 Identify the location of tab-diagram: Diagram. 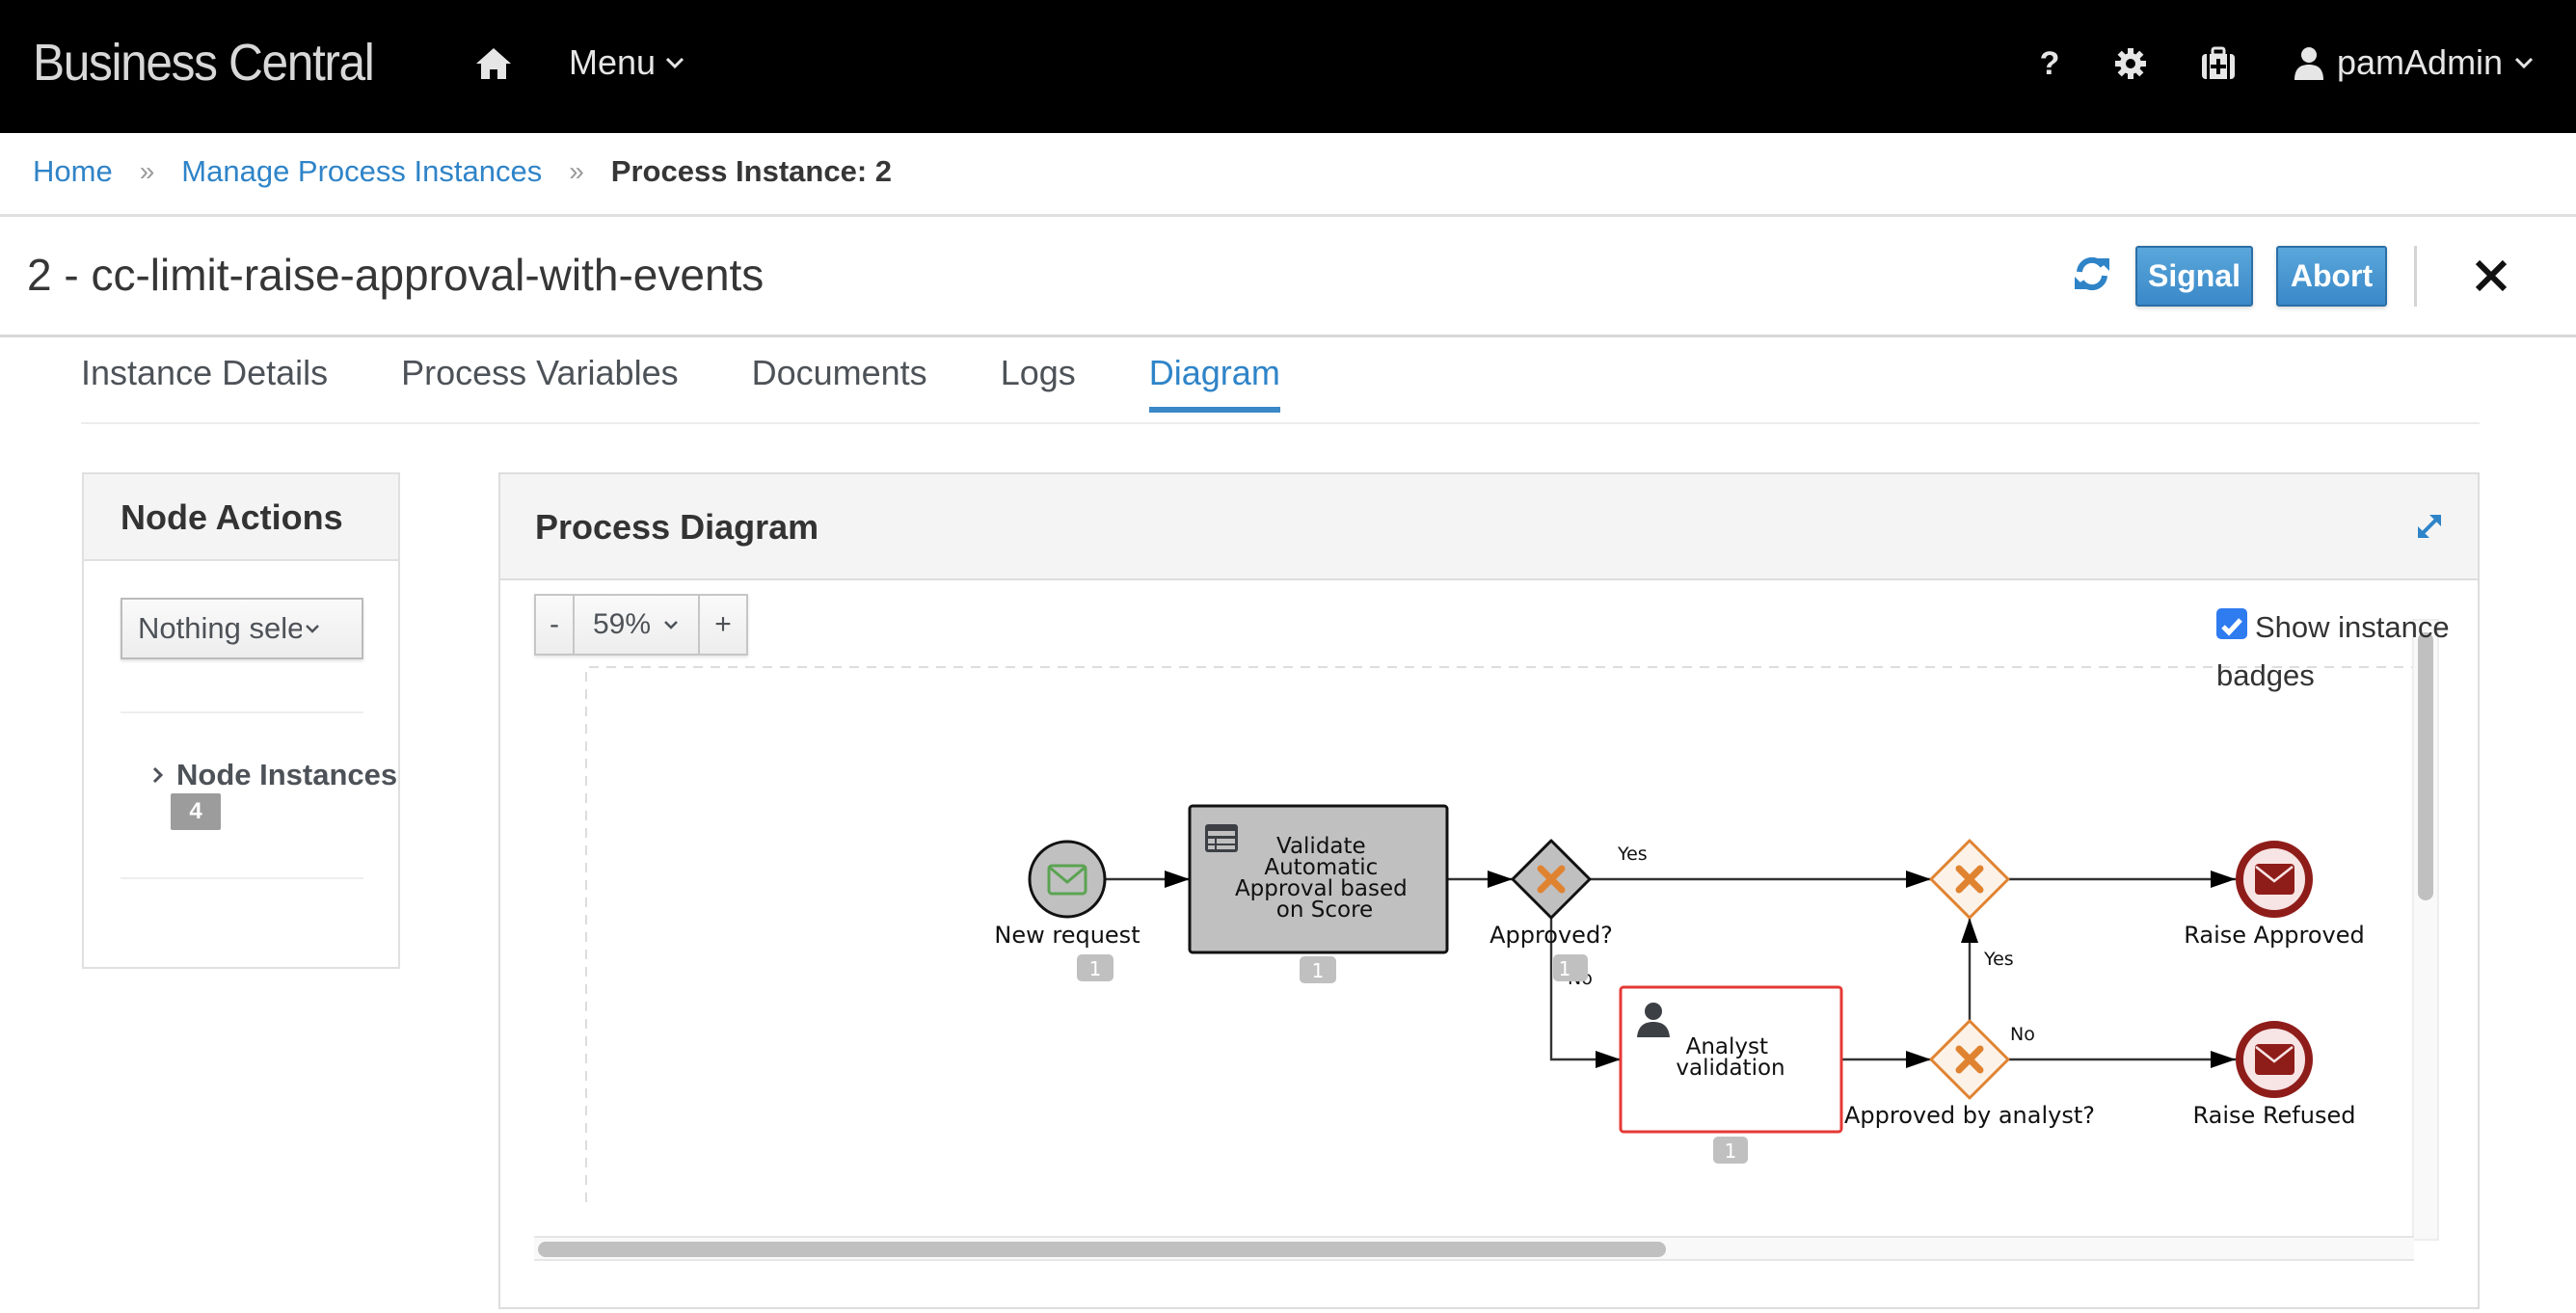
(1214, 383).